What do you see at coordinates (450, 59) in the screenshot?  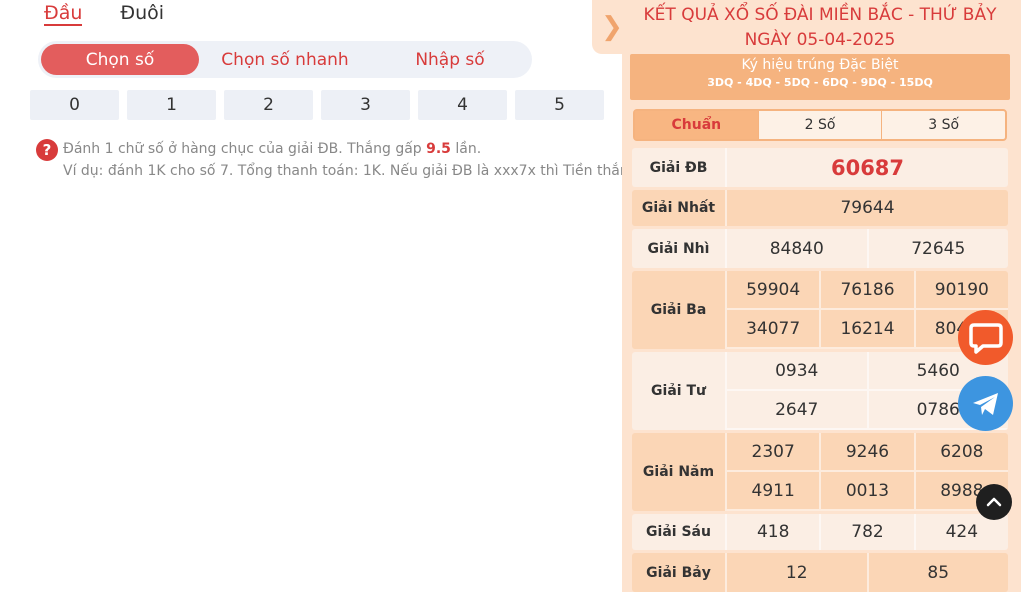 I see `tab-nhap-so: Nhập số` at bounding box center [450, 59].